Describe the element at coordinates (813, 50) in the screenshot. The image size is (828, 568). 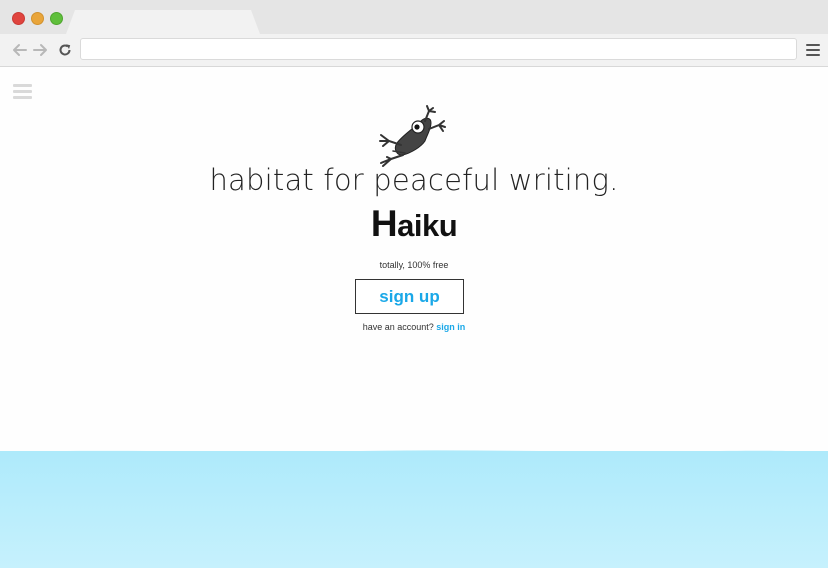
I see `browser-menu-icon` at that location.